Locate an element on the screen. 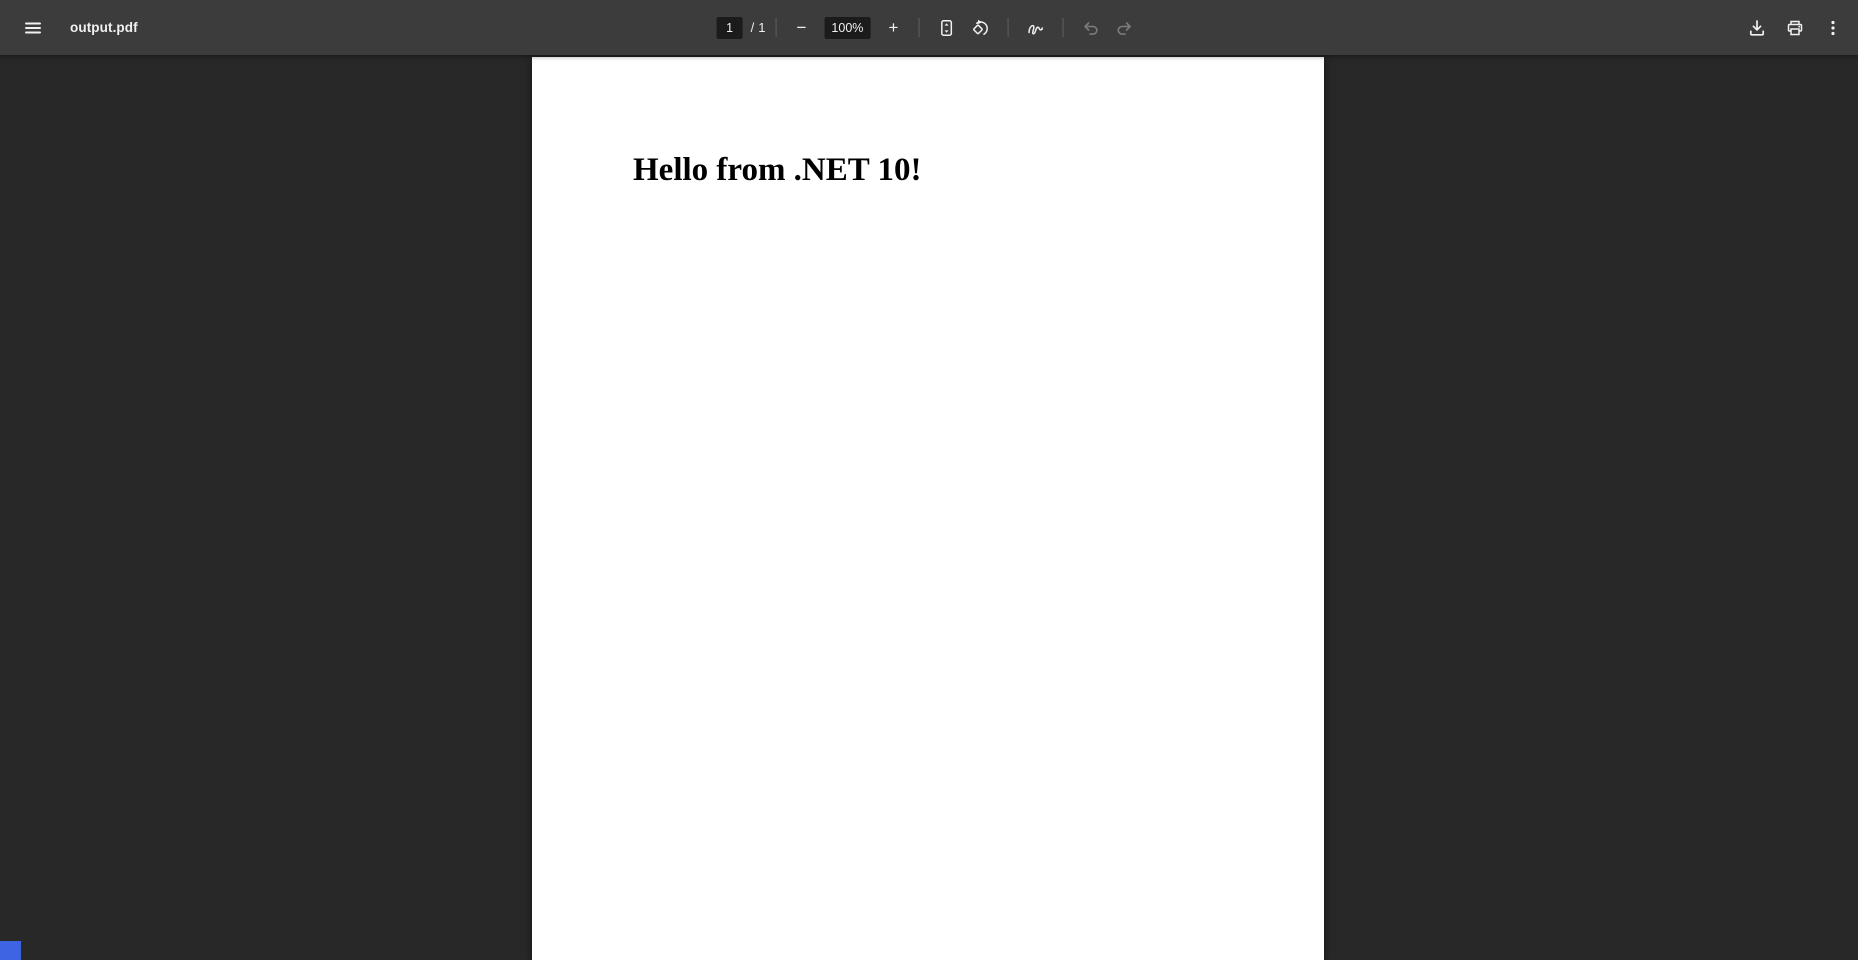 The image size is (1858, 960). page-number-input is located at coordinates (729, 27).